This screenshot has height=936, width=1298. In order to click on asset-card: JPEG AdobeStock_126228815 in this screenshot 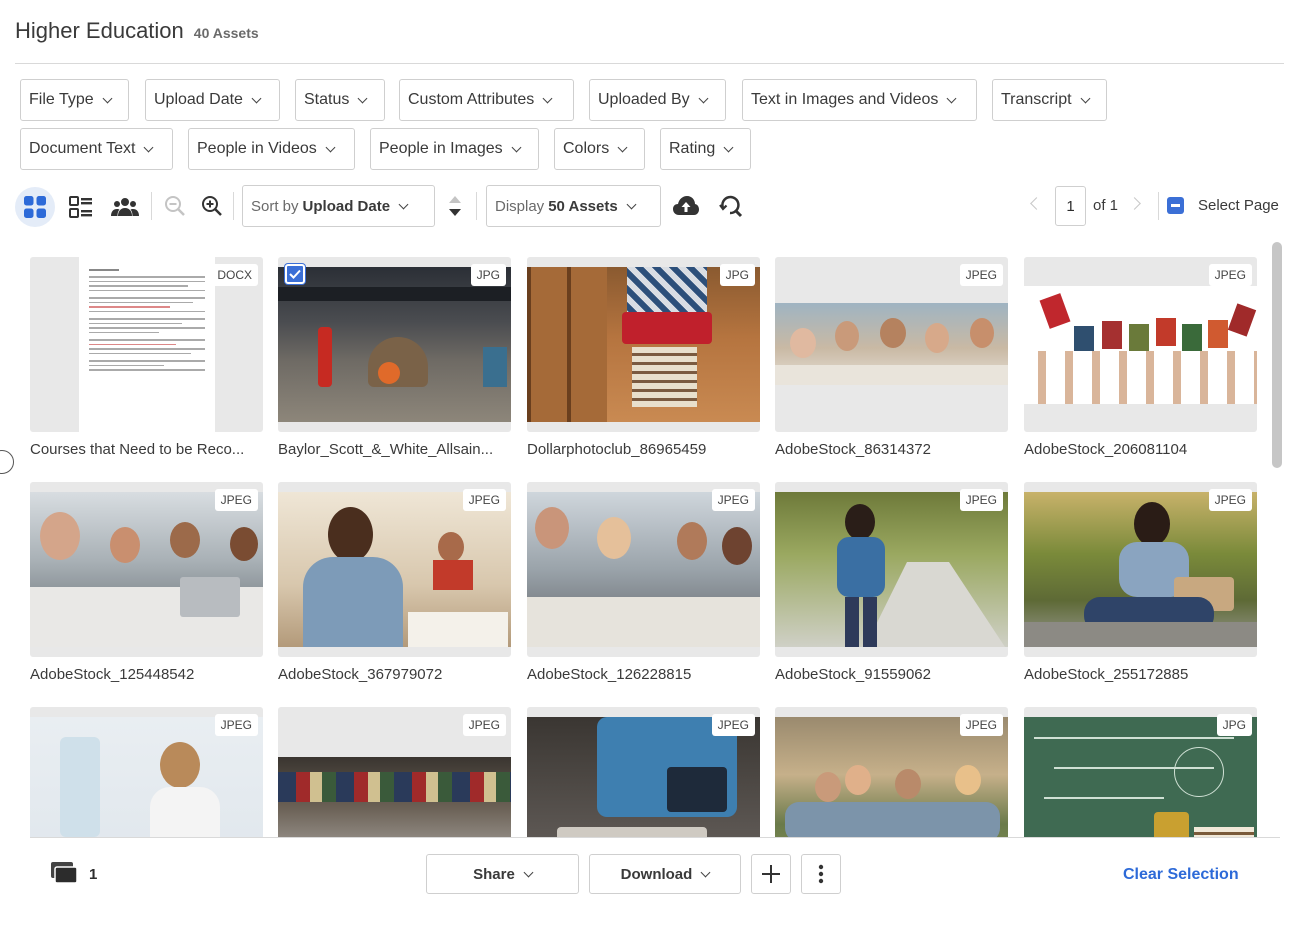, I will do `click(643, 582)`.